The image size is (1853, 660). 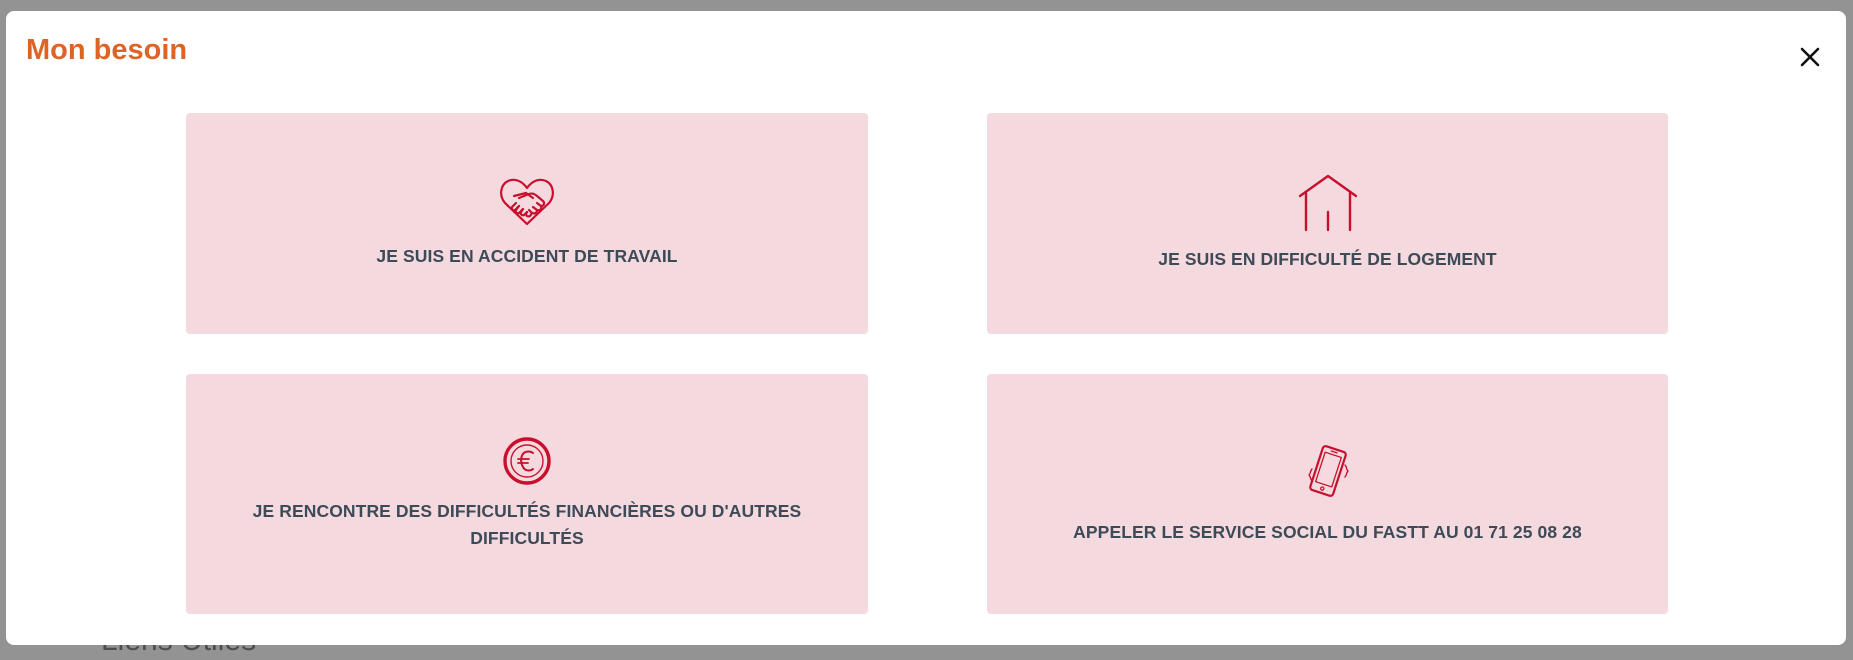 I want to click on close-icon, so click(x=1810, y=57).